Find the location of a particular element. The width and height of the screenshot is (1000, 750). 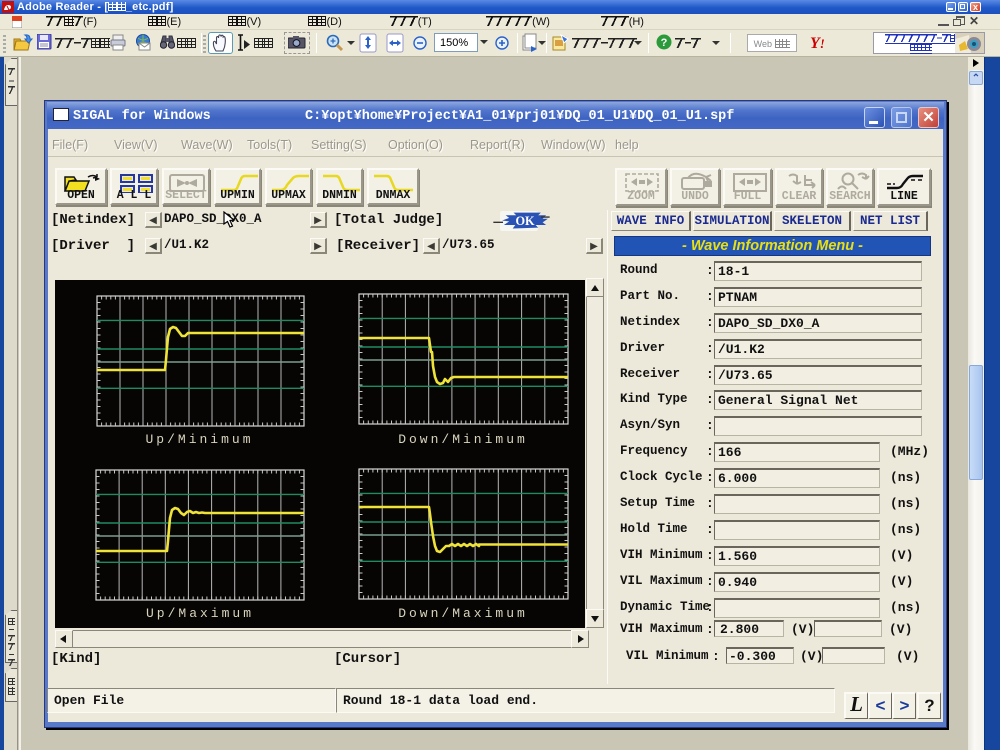

svg-text: OK is located at coordinates (525, 221).